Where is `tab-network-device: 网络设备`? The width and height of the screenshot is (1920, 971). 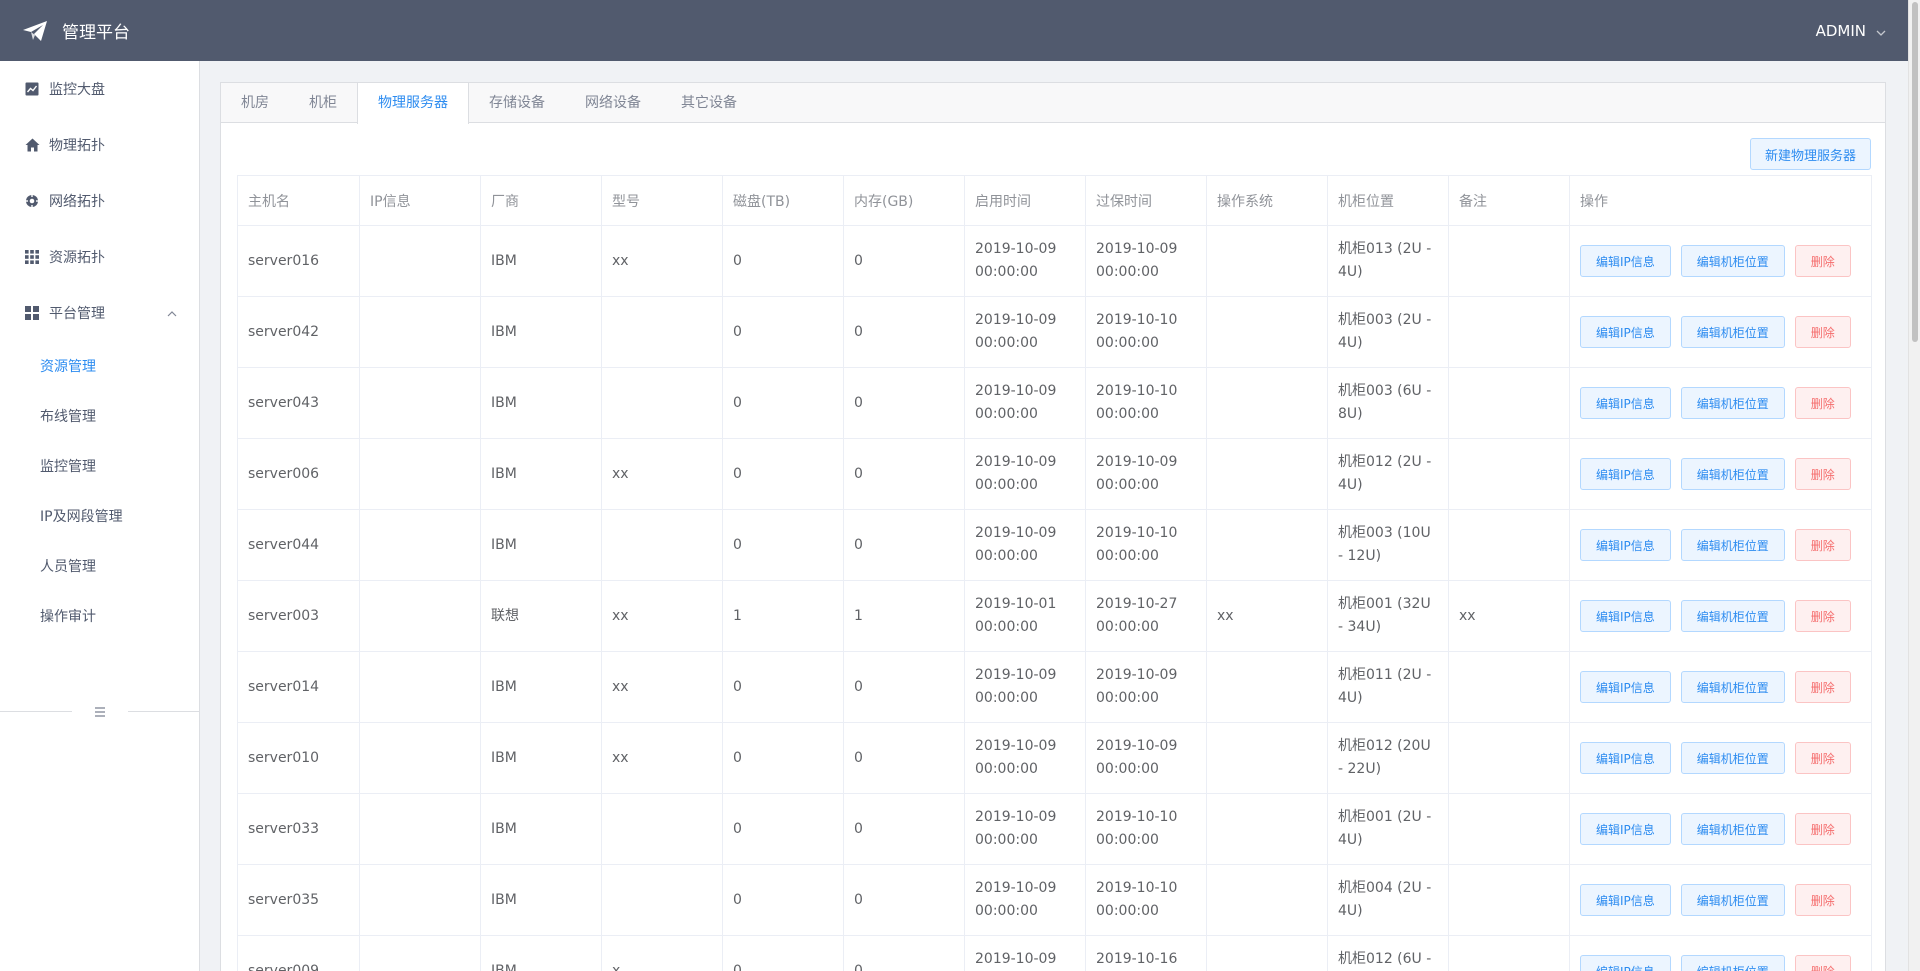
tab-network-device: 网络设备 is located at coordinates (613, 103).